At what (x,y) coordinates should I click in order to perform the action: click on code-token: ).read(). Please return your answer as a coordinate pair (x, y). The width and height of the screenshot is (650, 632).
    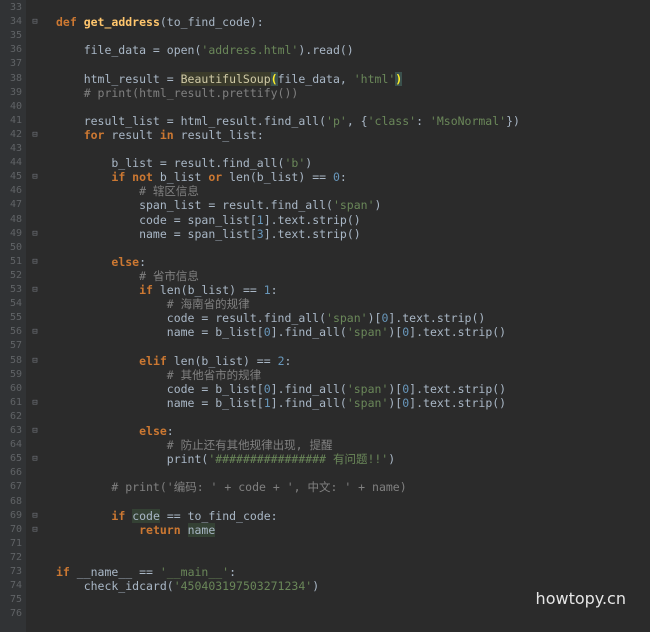
    Looking at the image, I should click on (326, 50).